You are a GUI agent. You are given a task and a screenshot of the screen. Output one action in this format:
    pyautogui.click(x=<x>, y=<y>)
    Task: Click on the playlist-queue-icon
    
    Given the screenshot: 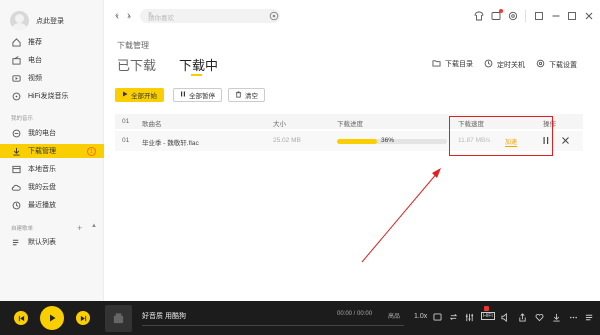 What is the action you would take?
    pyautogui.click(x=589, y=318)
    